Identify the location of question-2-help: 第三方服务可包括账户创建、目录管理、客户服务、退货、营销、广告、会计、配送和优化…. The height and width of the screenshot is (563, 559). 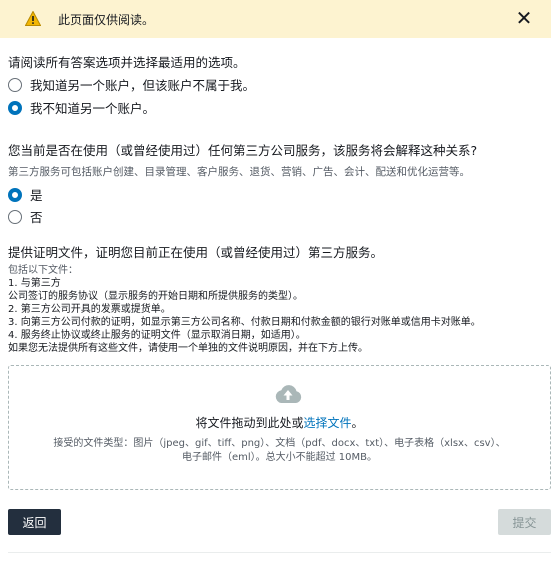
(239, 172).